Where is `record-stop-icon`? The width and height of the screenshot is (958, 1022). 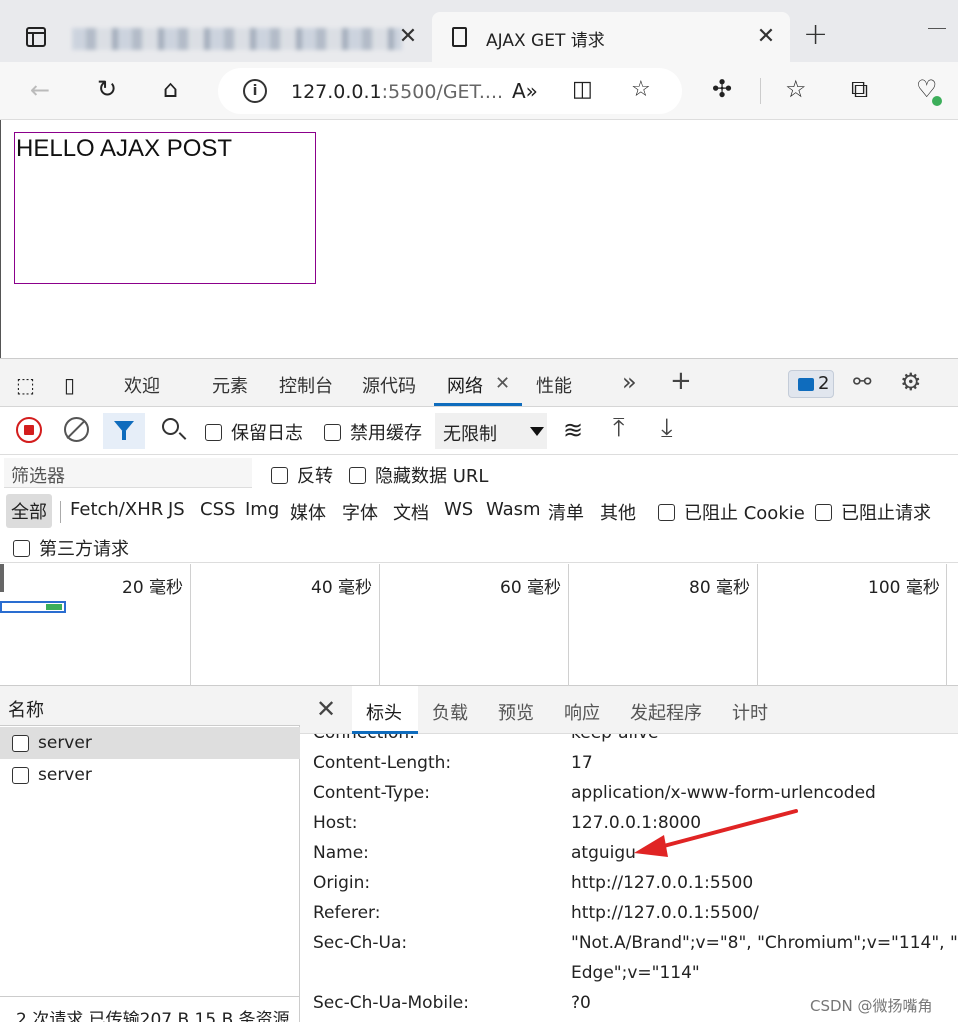 record-stop-icon is located at coordinates (29, 430).